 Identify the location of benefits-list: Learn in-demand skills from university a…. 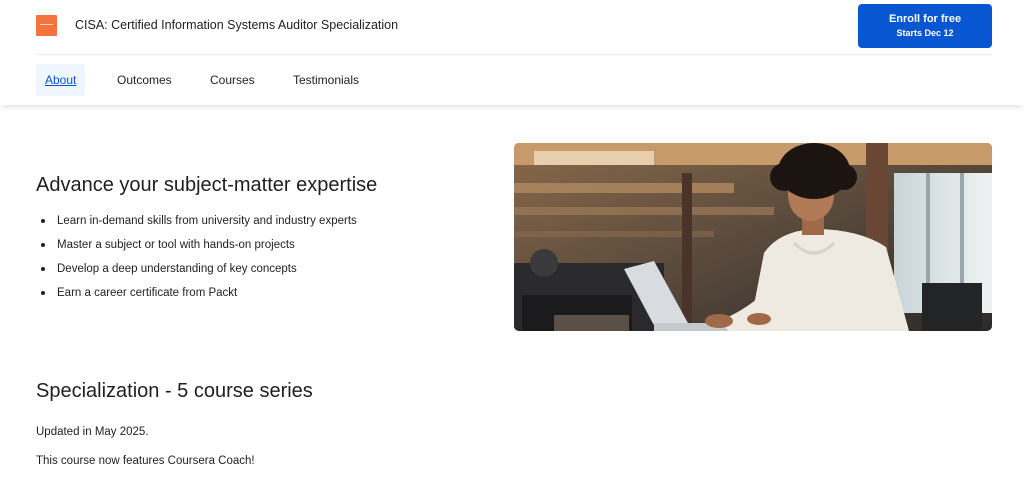
(196, 260).